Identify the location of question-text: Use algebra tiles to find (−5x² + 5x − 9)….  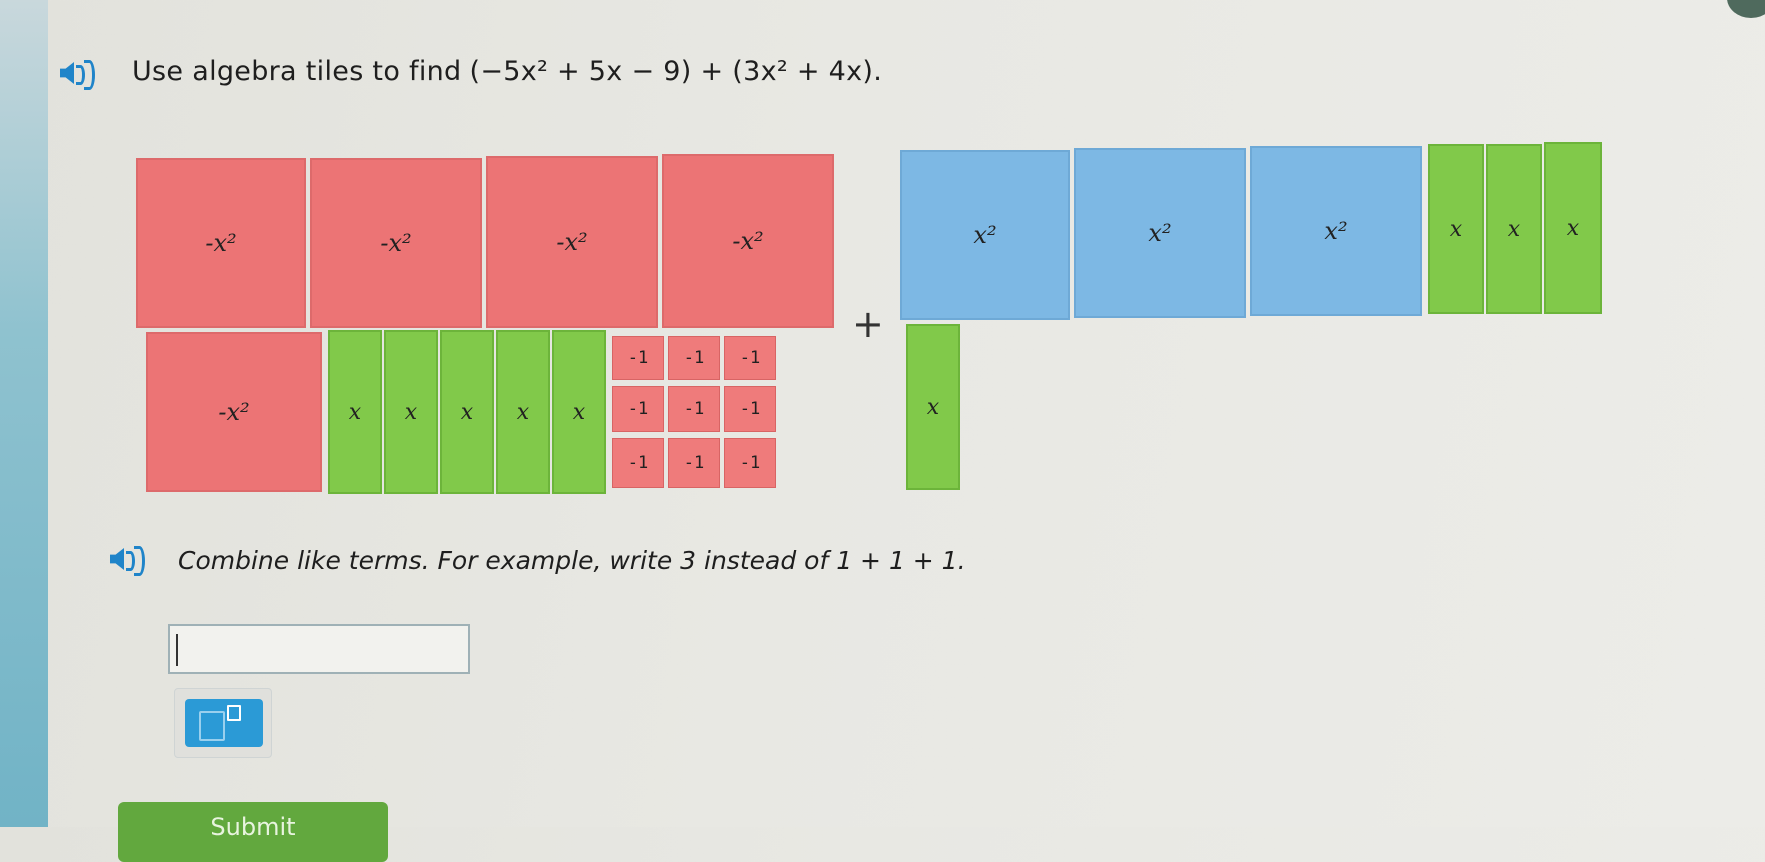
(507, 71).